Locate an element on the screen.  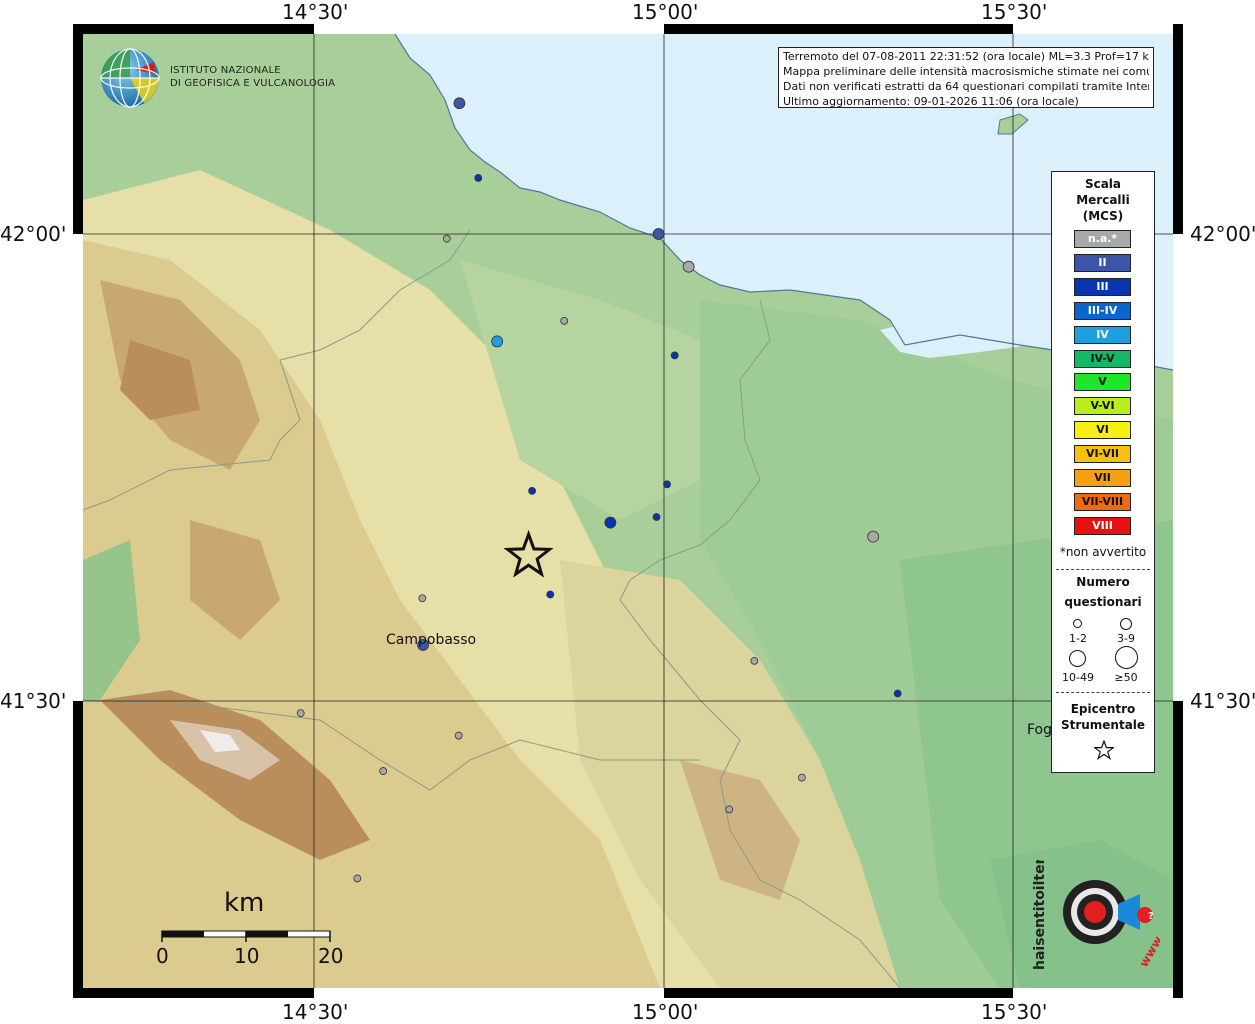
legend-swatch-ii: II is located at coordinates (1102, 262).